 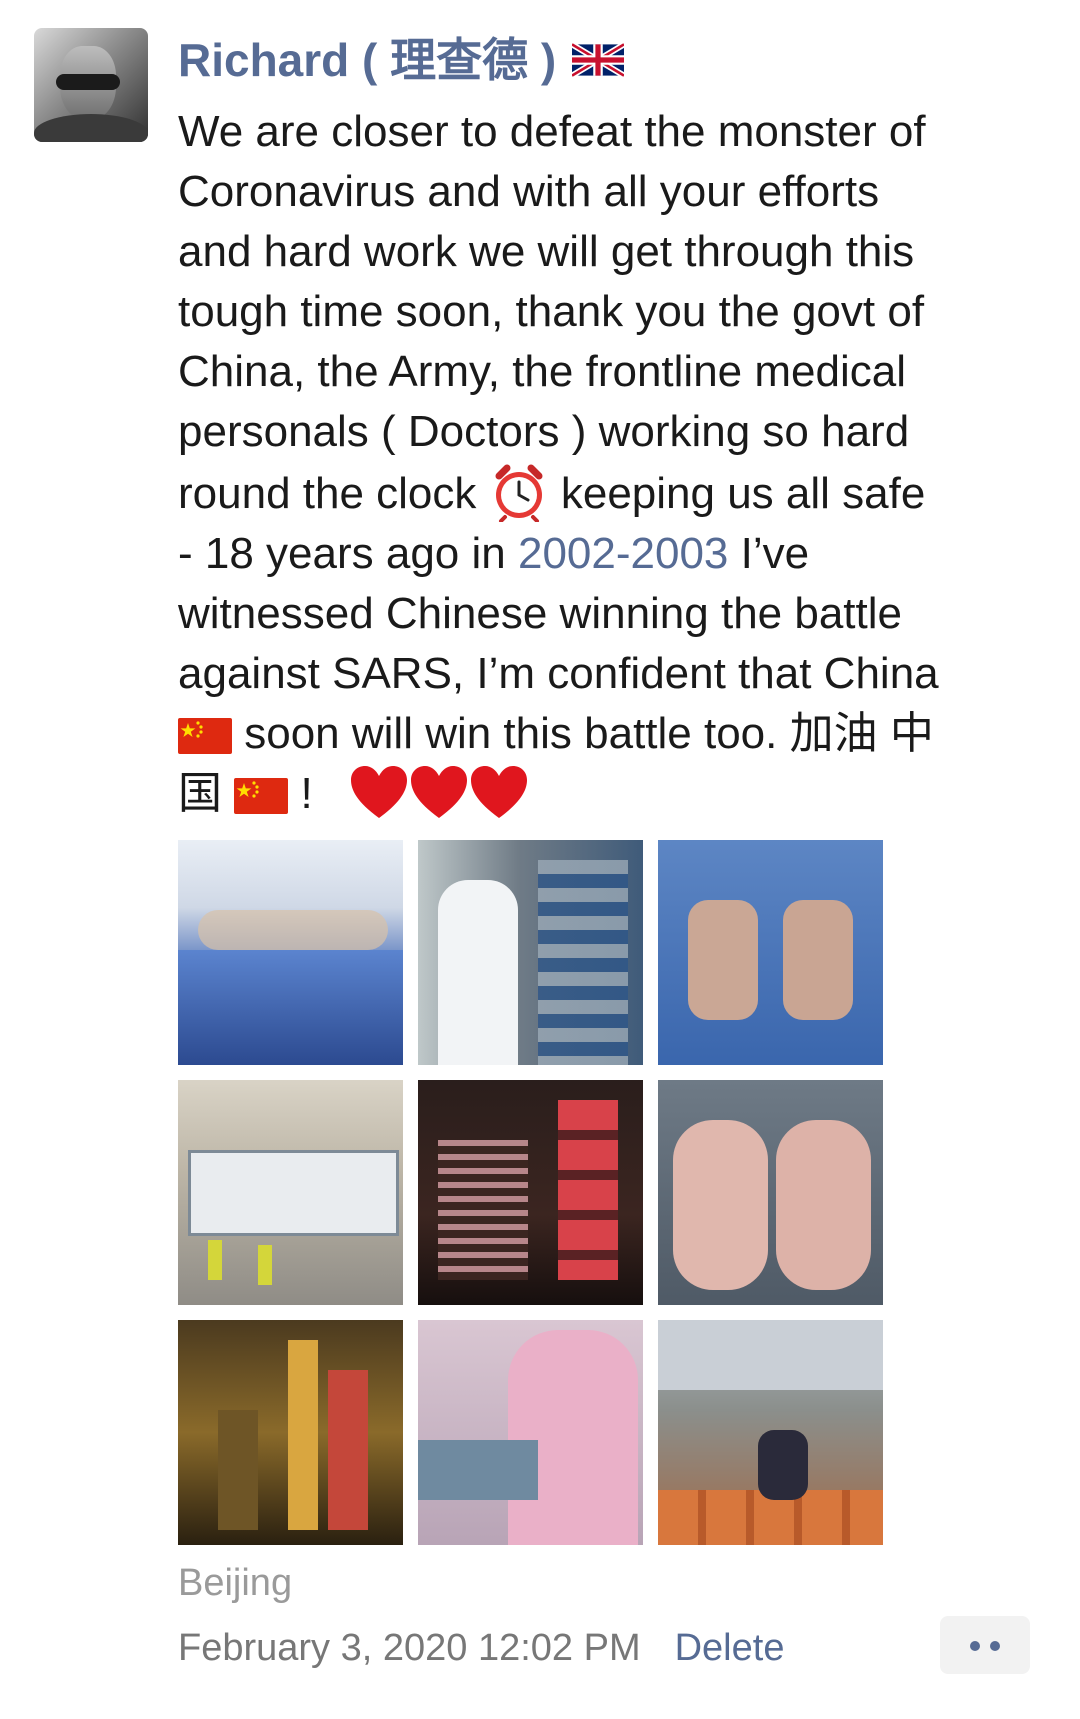 I want to click on alarm-clock-icon, so click(x=519, y=493).